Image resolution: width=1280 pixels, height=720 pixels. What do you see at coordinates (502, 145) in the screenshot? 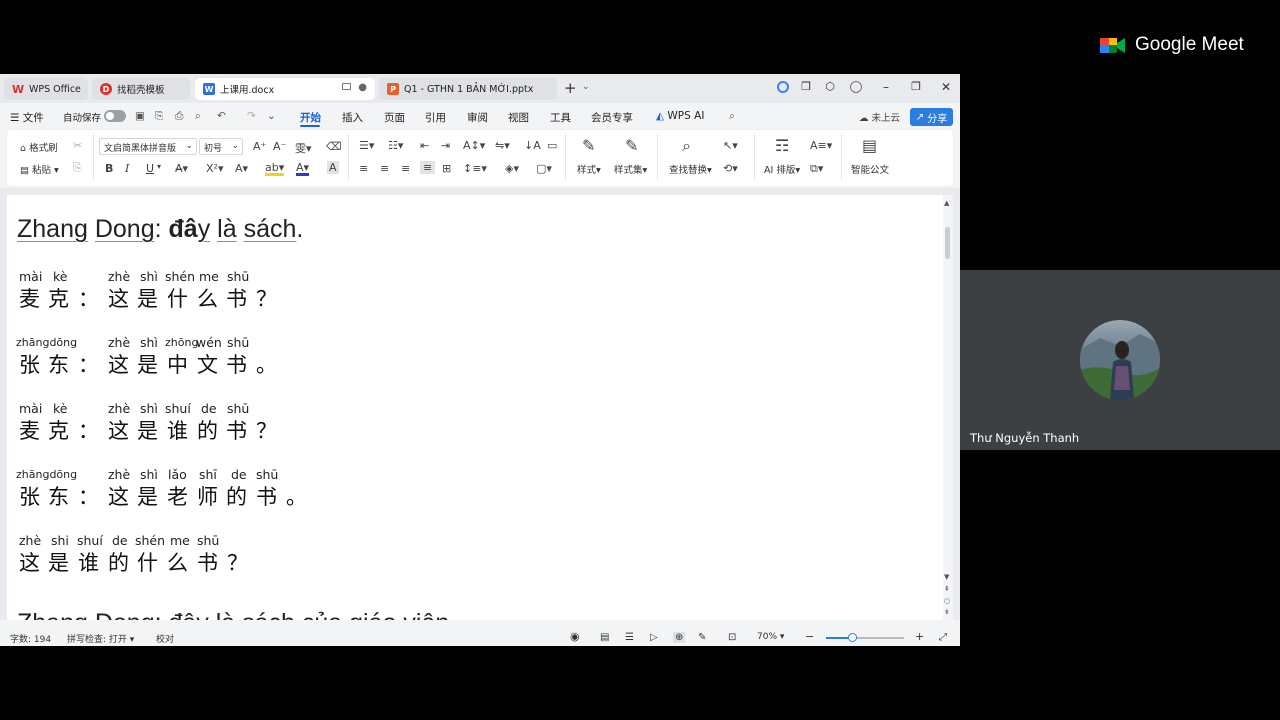
I see `chinese-layout-icon: ⇋▾` at bounding box center [502, 145].